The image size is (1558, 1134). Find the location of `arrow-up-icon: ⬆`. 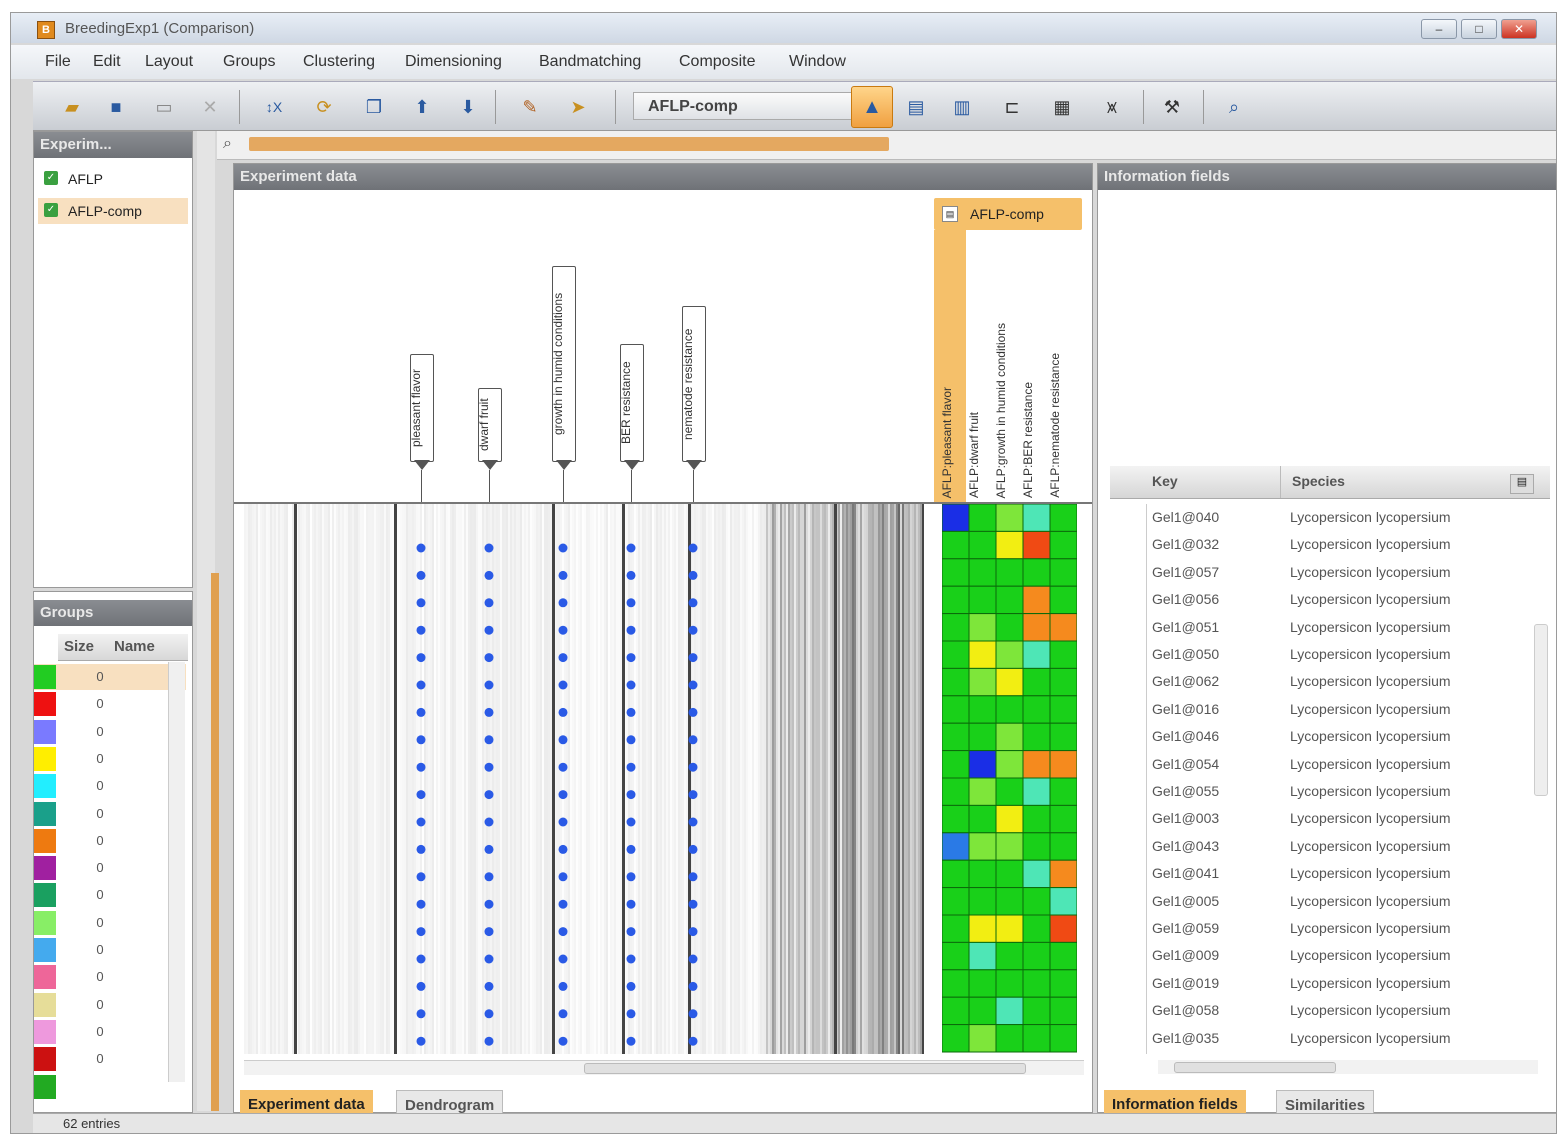

arrow-up-icon: ⬆ is located at coordinates (422, 107).